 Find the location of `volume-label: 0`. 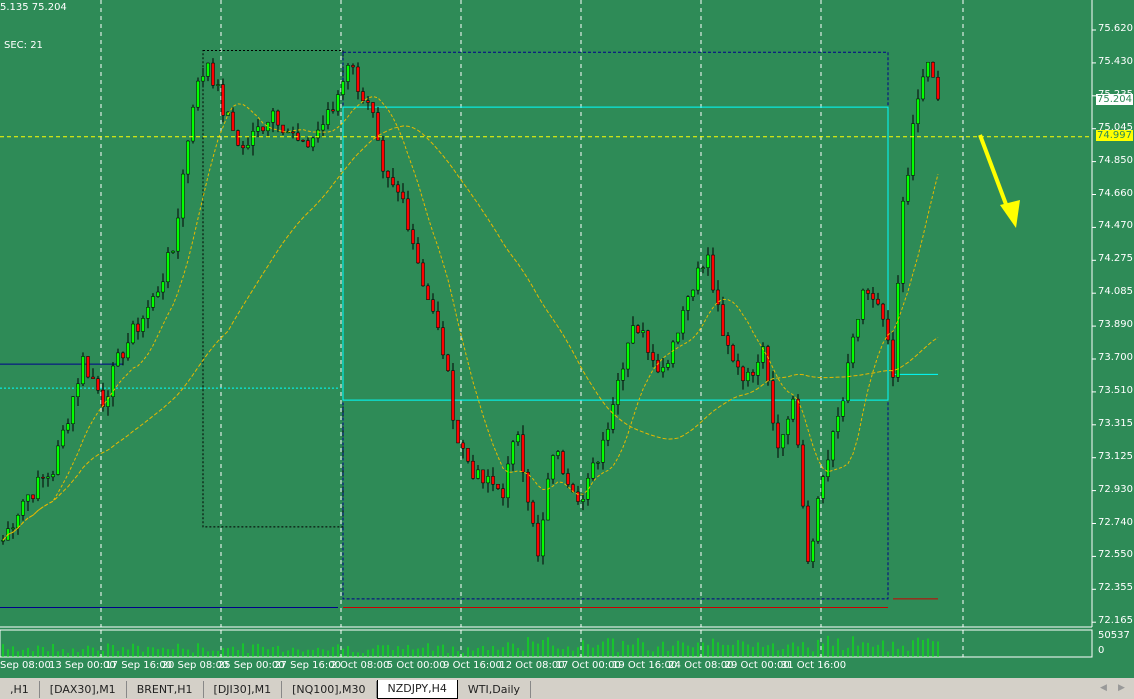

volume-label: 0 is located at coordinates (1101, 650).